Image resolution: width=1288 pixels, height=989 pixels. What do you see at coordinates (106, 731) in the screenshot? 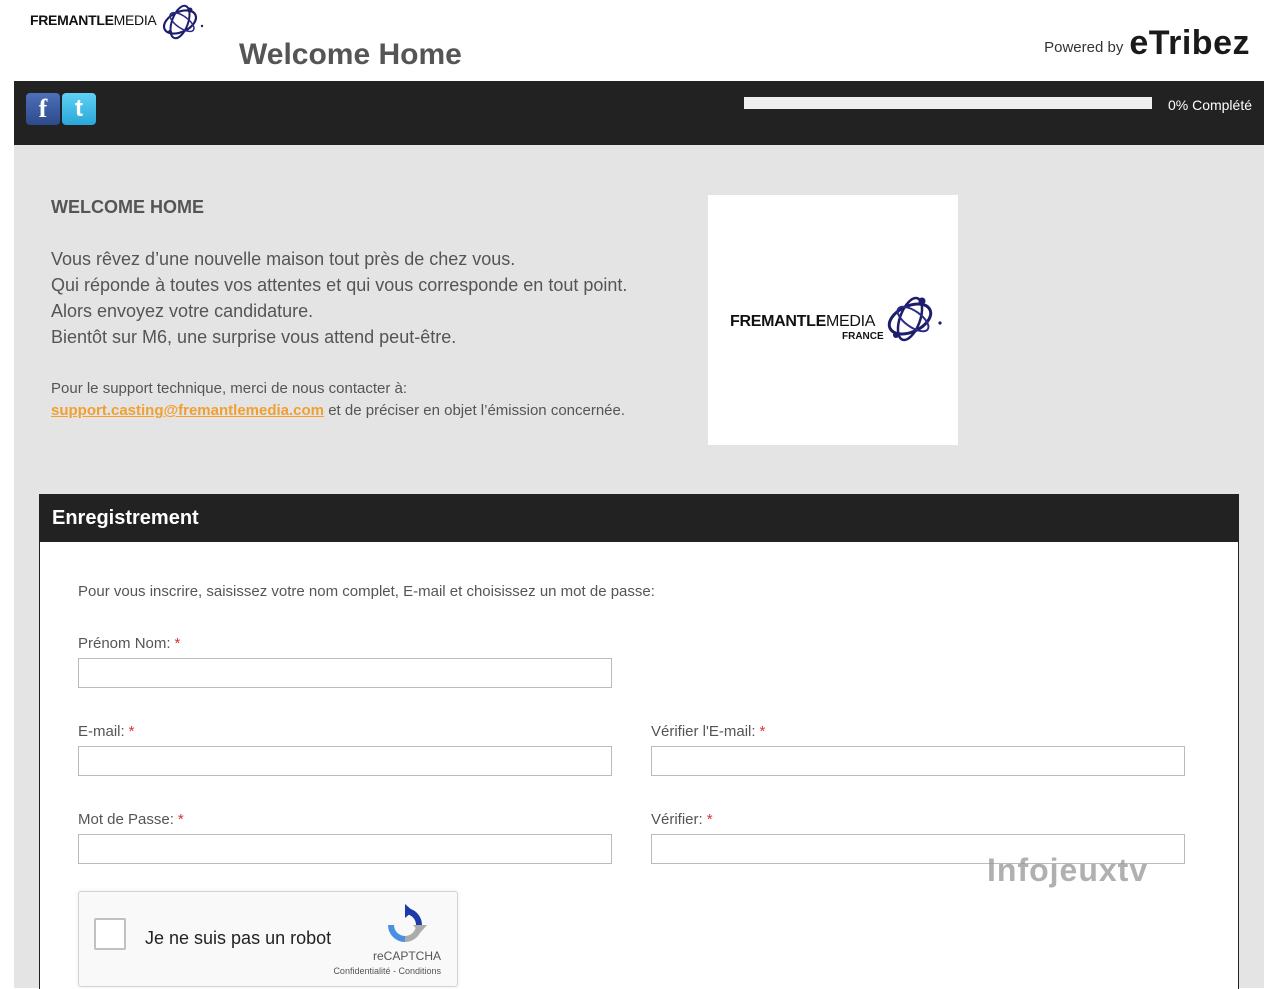
I see `email-label: E-mail: *` at bounding box center [106, 731].